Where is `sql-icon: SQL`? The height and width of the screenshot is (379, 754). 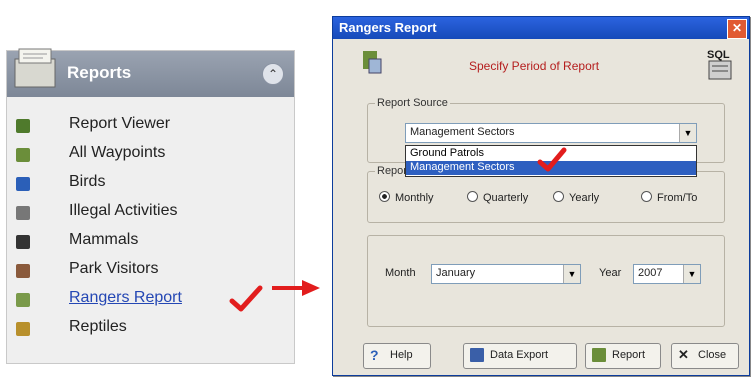 sql-icon: SQL is located at coordinates (719, 64).